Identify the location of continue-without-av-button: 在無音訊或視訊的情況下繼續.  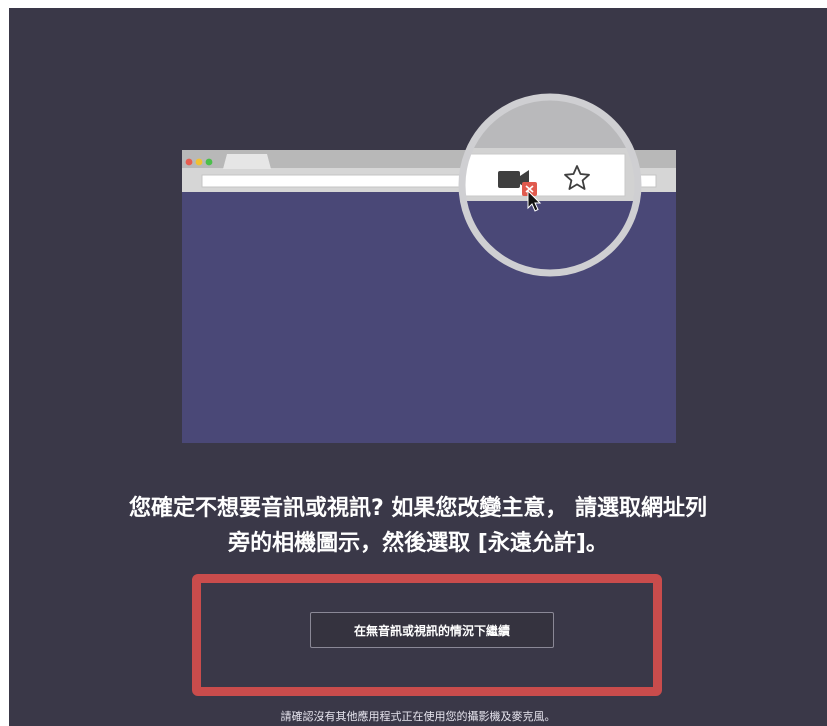
(432, 630).